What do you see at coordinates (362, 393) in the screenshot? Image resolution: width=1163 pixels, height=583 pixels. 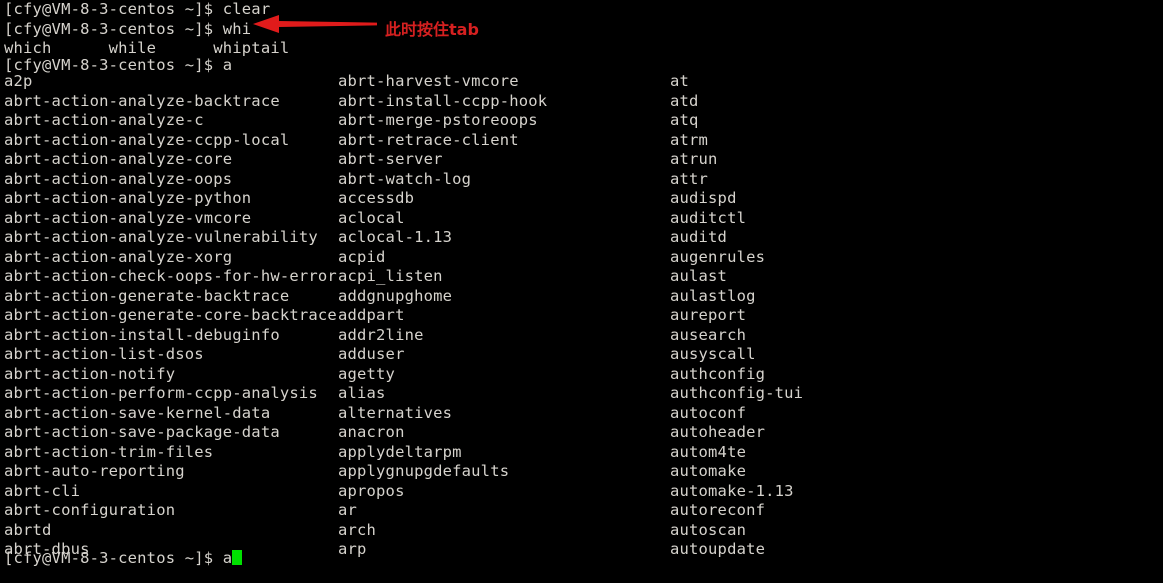 I see `completion-item: alias` at bounding box center [362, 393].